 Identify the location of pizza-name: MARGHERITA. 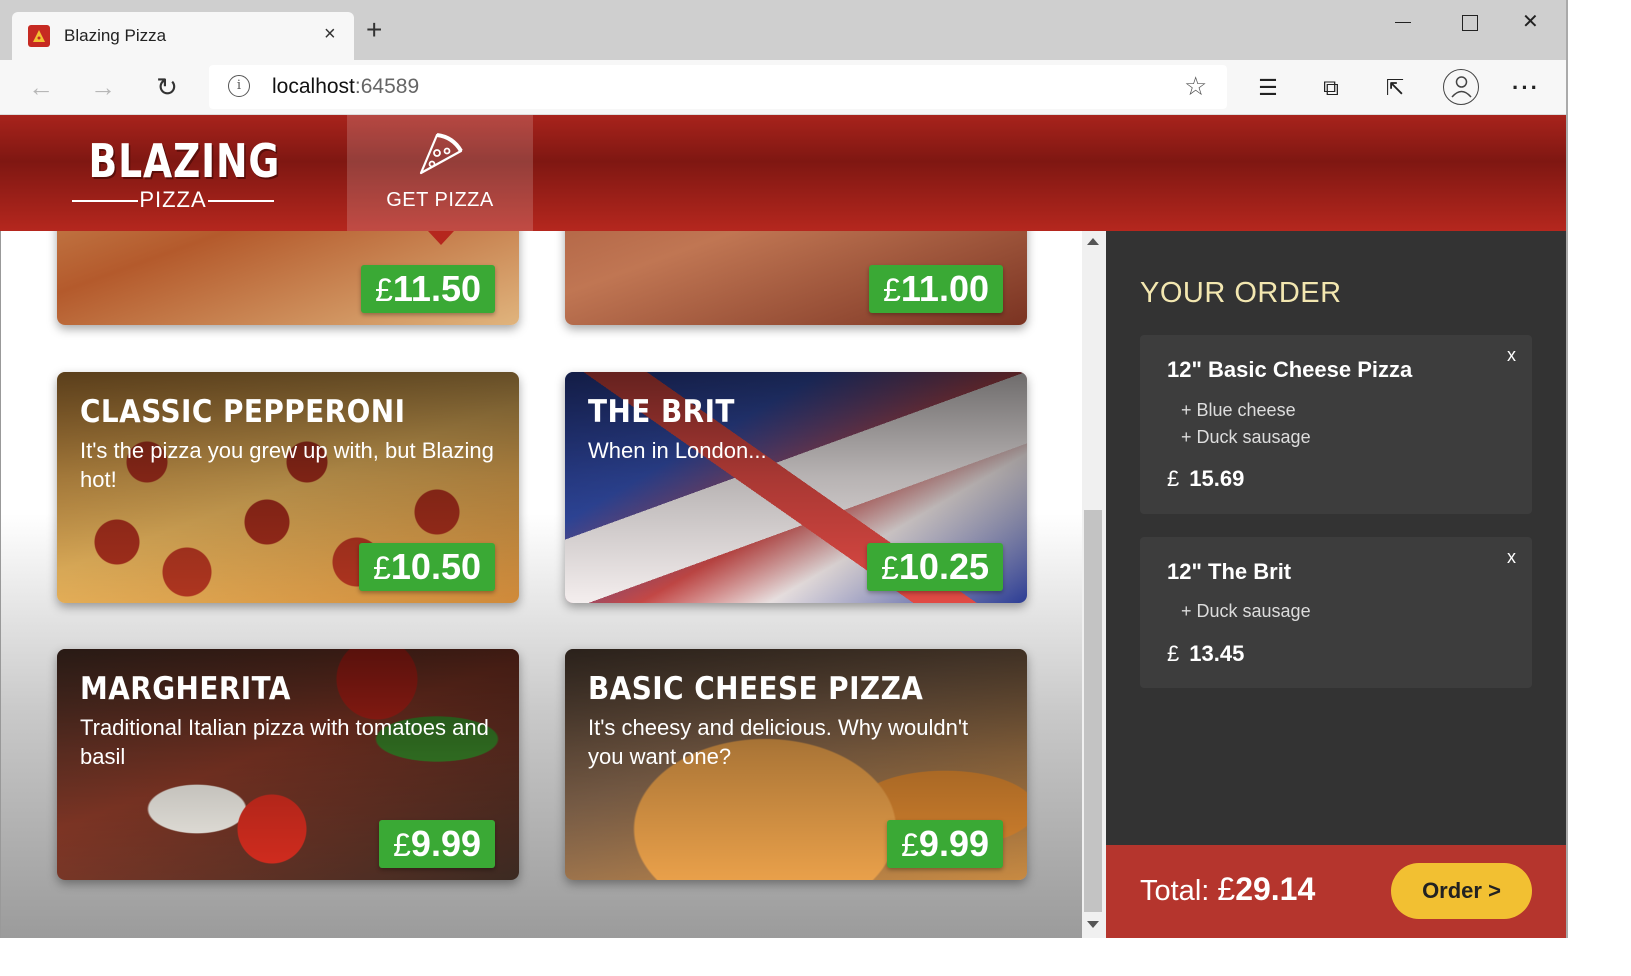
(185, 689).